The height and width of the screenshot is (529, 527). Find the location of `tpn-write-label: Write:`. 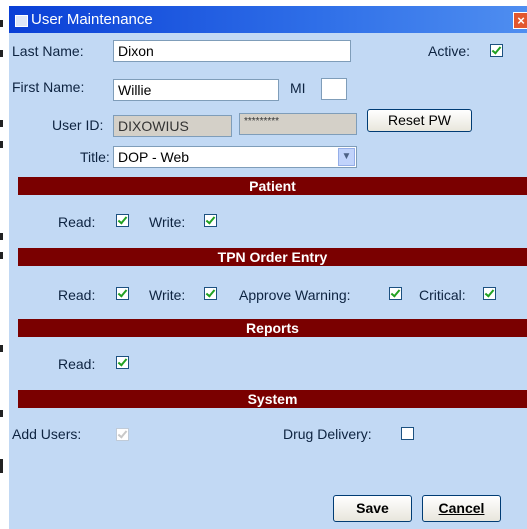

tpn-write-label: Write: is located at coordinates (167, 295).